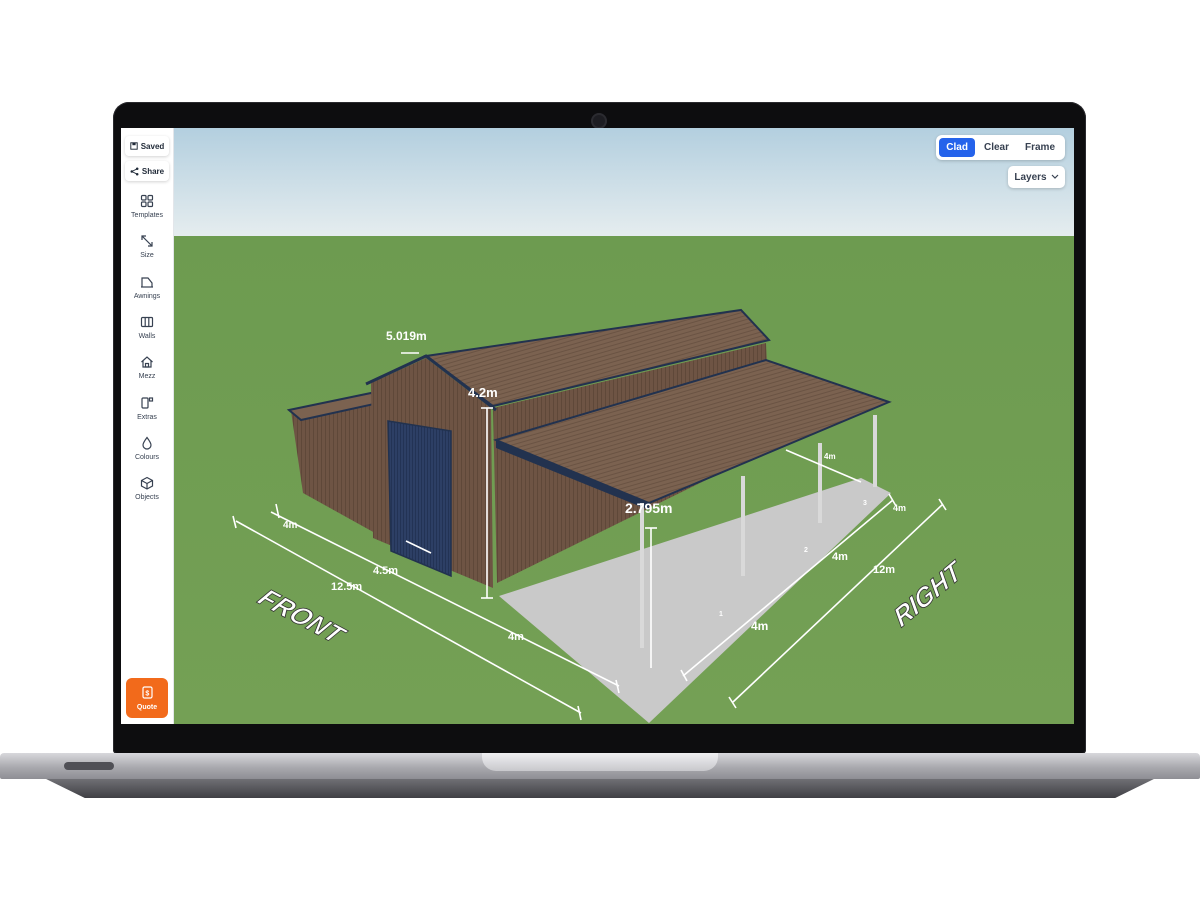  Describe the element at coordinates (759, 626) in the screenshot. I see `dimension-right-a: 4m` at that location.